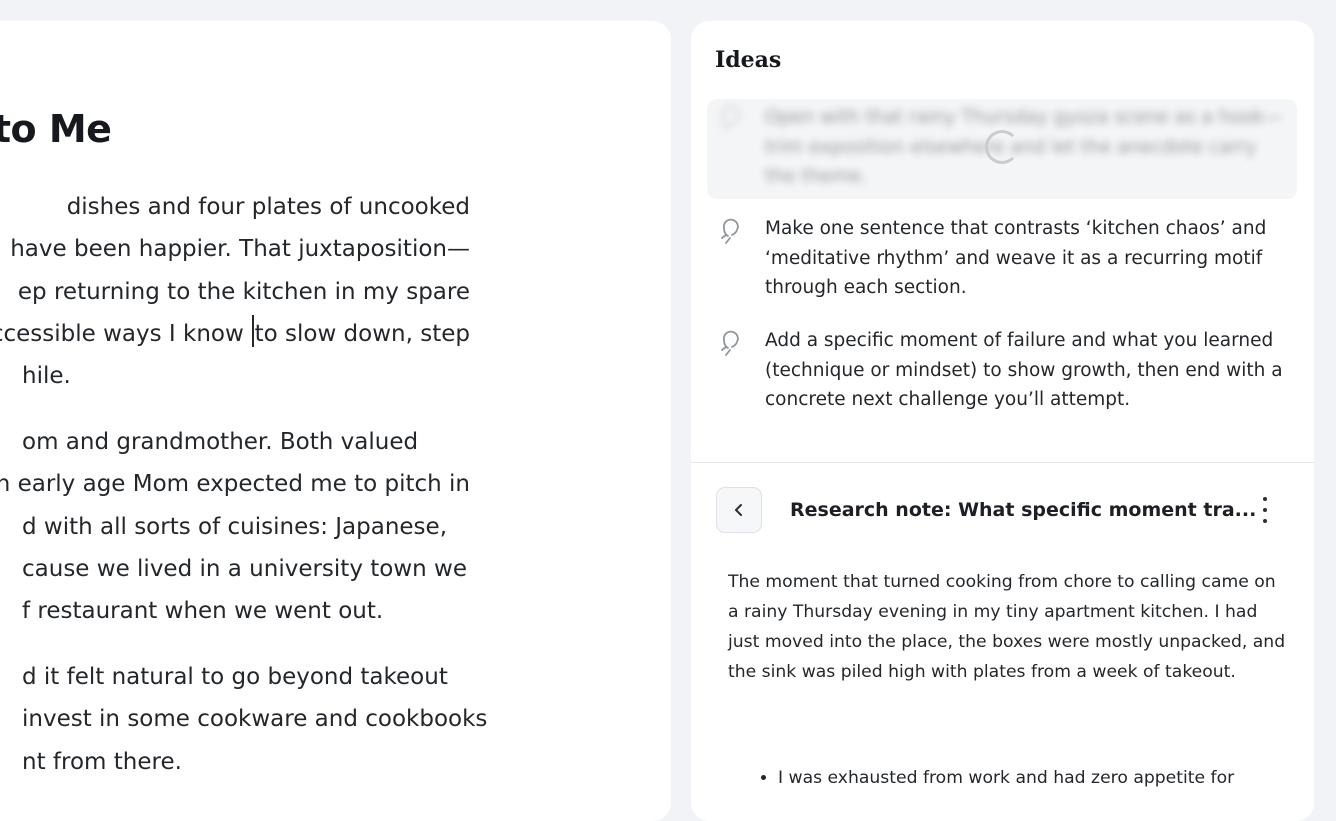  Describe the element at coordinates (235, 677) in the screenshot. I see `text-line: d it felt natural to go beyond takeout` at that location.